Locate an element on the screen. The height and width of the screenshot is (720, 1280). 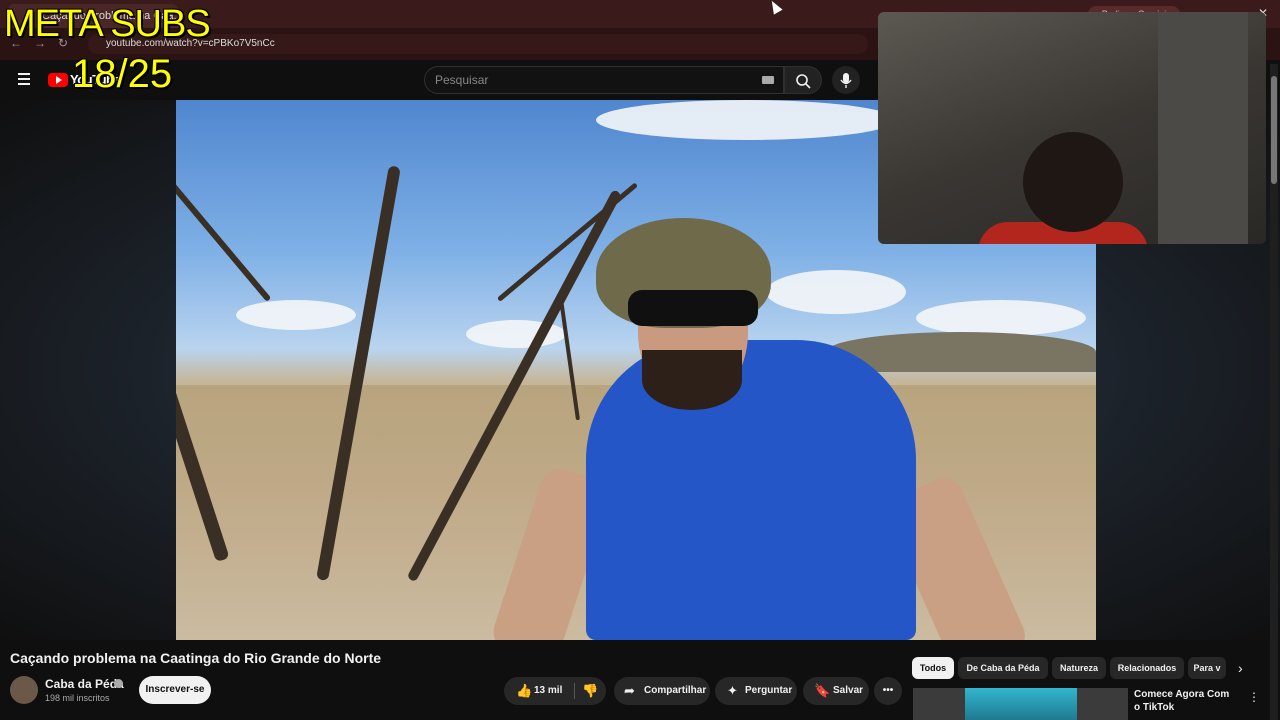
search-input: Pesquisar is located at coordinates (604, 80).